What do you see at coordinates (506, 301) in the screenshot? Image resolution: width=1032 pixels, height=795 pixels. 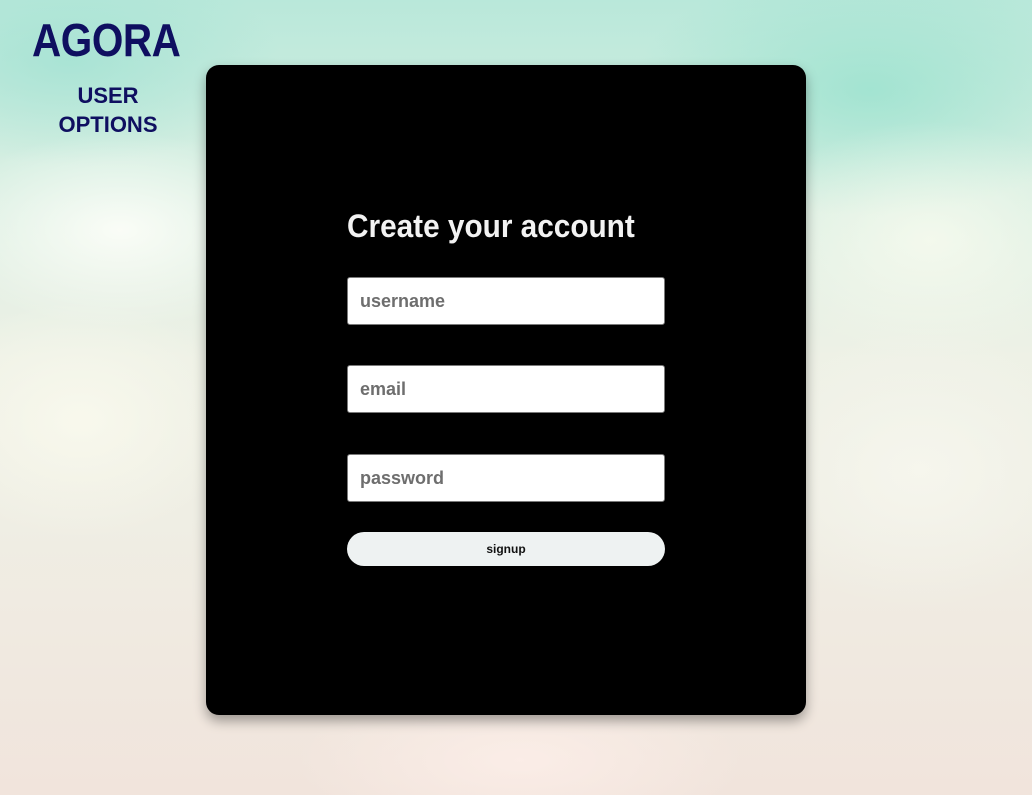 I see `username-input` at bounding box center [506, 301].